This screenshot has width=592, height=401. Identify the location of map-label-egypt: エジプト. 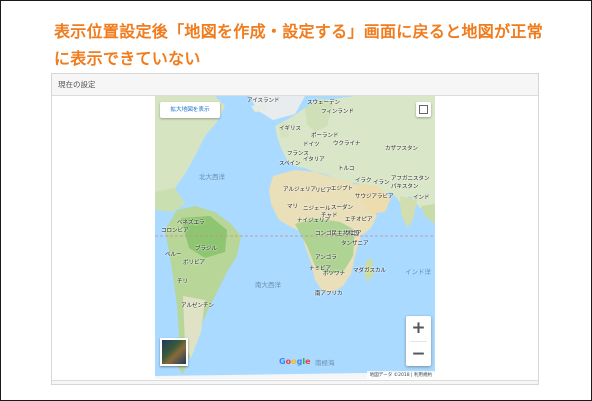
(342, 189).